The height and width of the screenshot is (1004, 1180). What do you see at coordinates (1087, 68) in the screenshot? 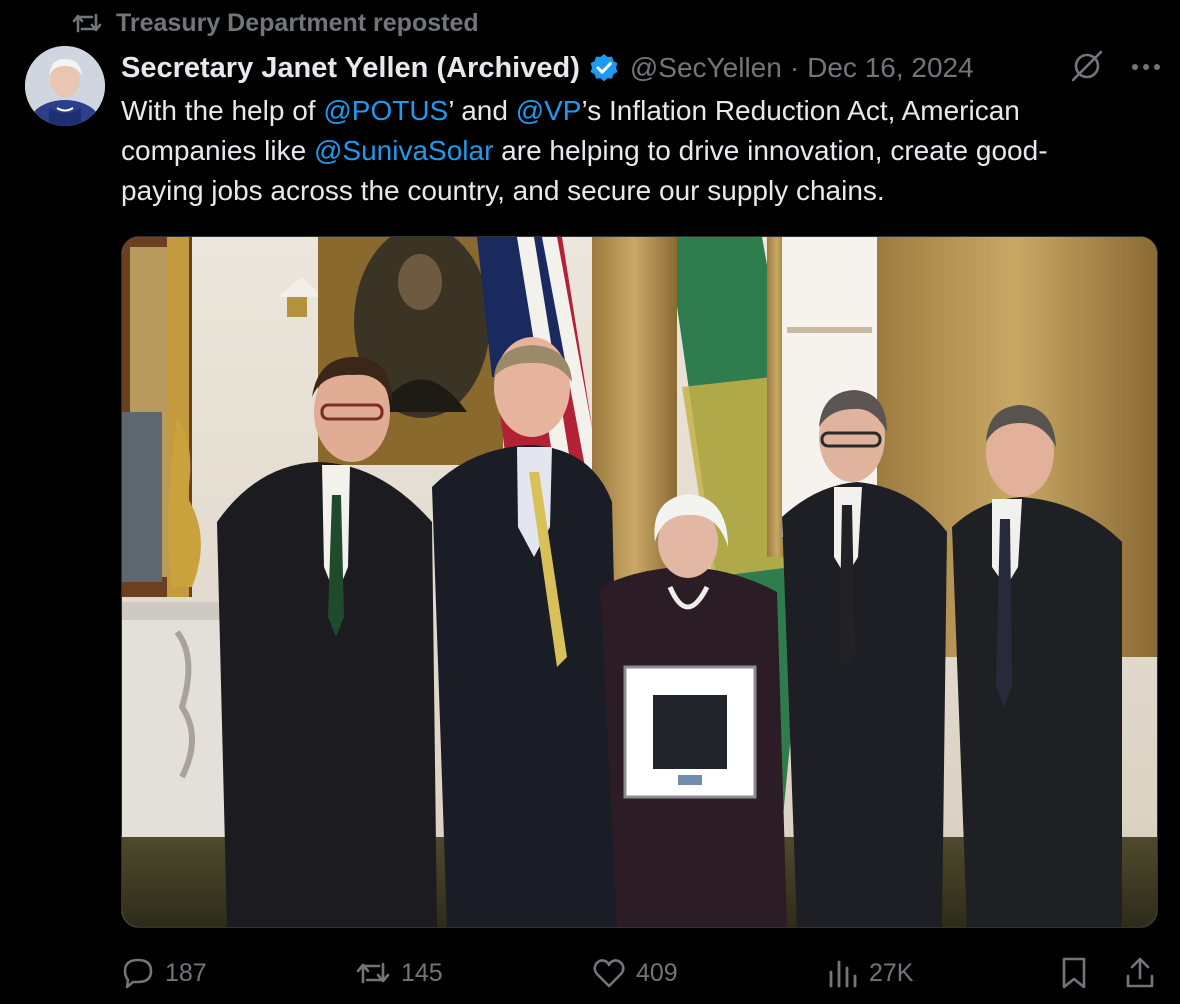
I see `grok-icon` at bounding box center [1087, 68].